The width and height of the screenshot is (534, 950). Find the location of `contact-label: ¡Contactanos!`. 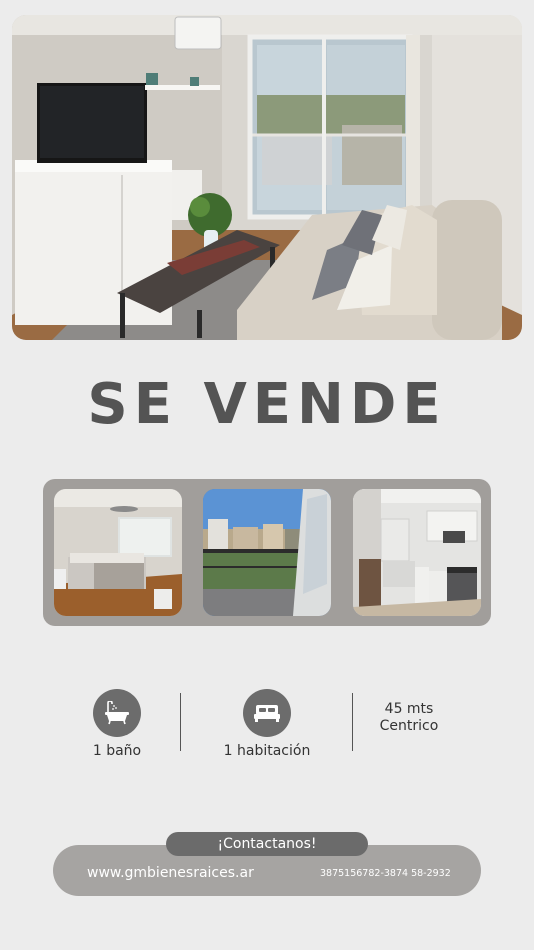

contact-label: ¡Contactanos! is located at coordinates (267, 844).